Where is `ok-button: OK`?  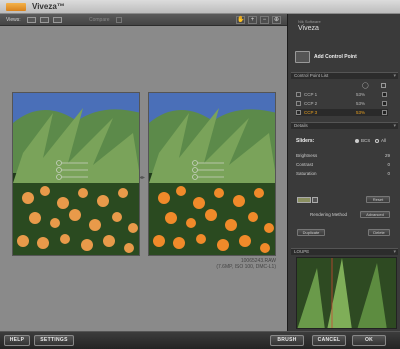 ok-button: OK is located at coordinates (369, 340).